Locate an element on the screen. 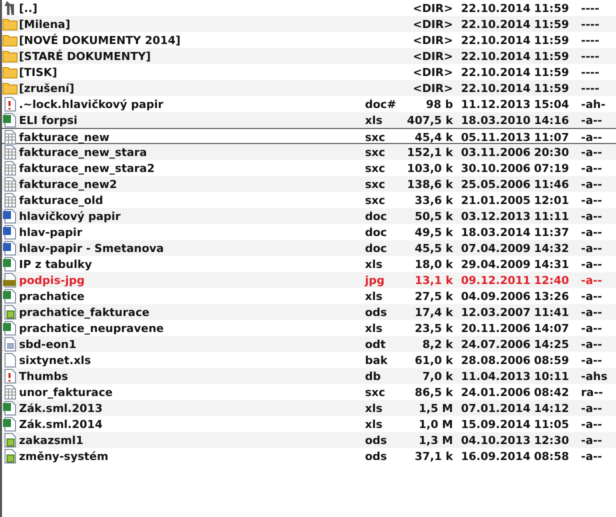  file-row: zakazsml1 ods 1,3 M 04.10.2013 12:30 -a-- is located at coordinates (309, 440).